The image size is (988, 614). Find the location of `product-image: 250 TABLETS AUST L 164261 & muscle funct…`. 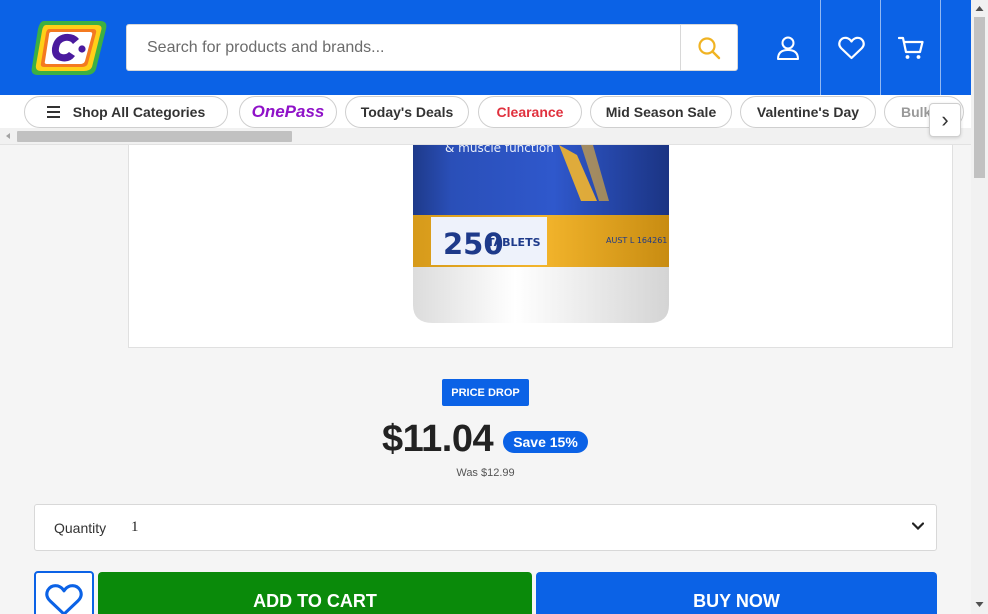

product-image: 250 TABLETS AUST L 164261 & muscle funct… is located at coordinates (541, 234).